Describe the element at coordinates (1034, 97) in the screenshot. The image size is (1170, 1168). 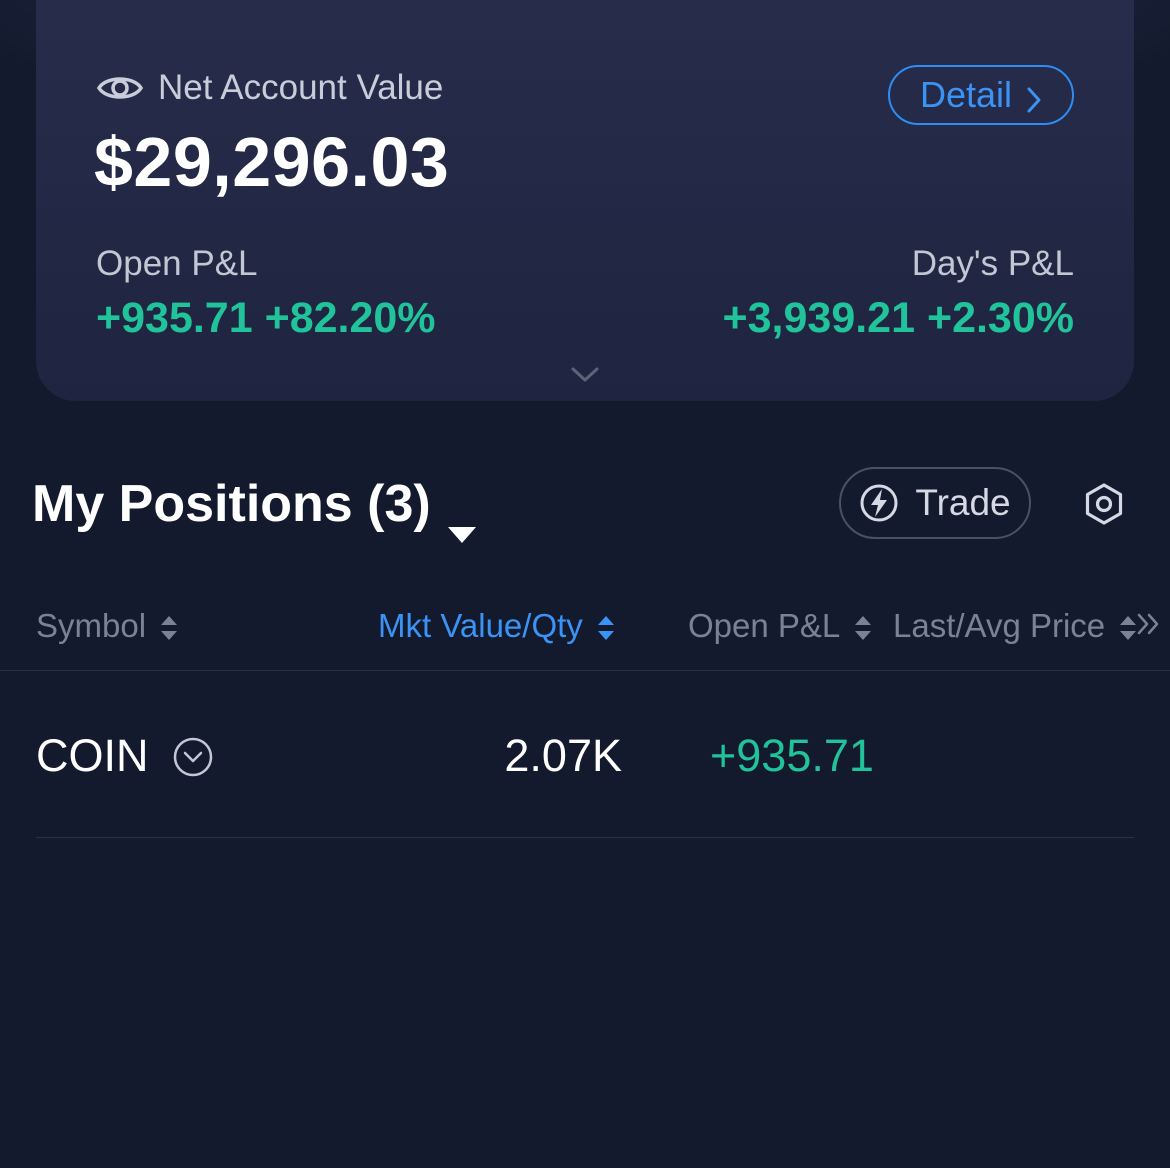
I see `chevron-right-icon` at that location.